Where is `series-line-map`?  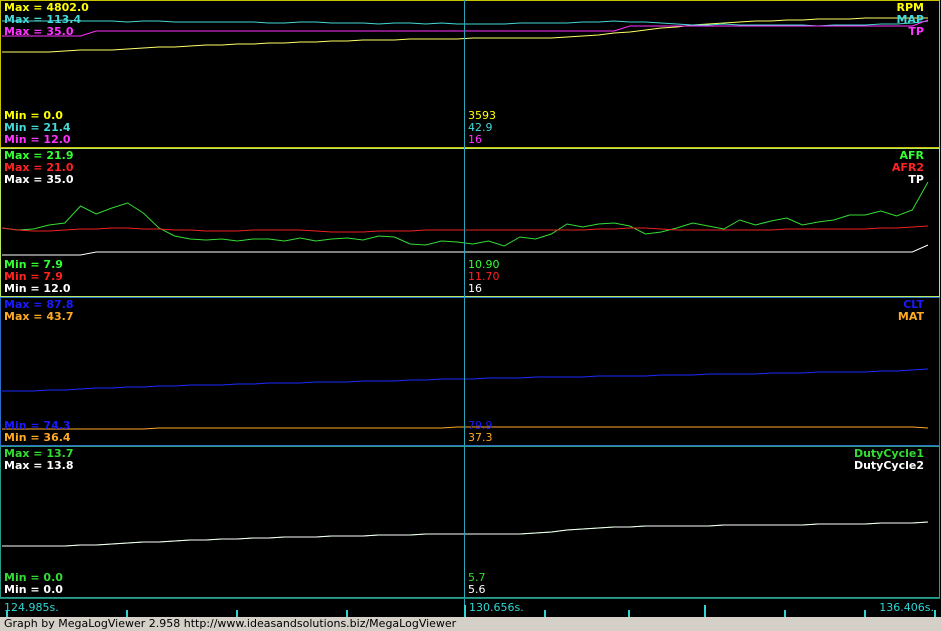
series-line-map is located at coordinates (465, 23).